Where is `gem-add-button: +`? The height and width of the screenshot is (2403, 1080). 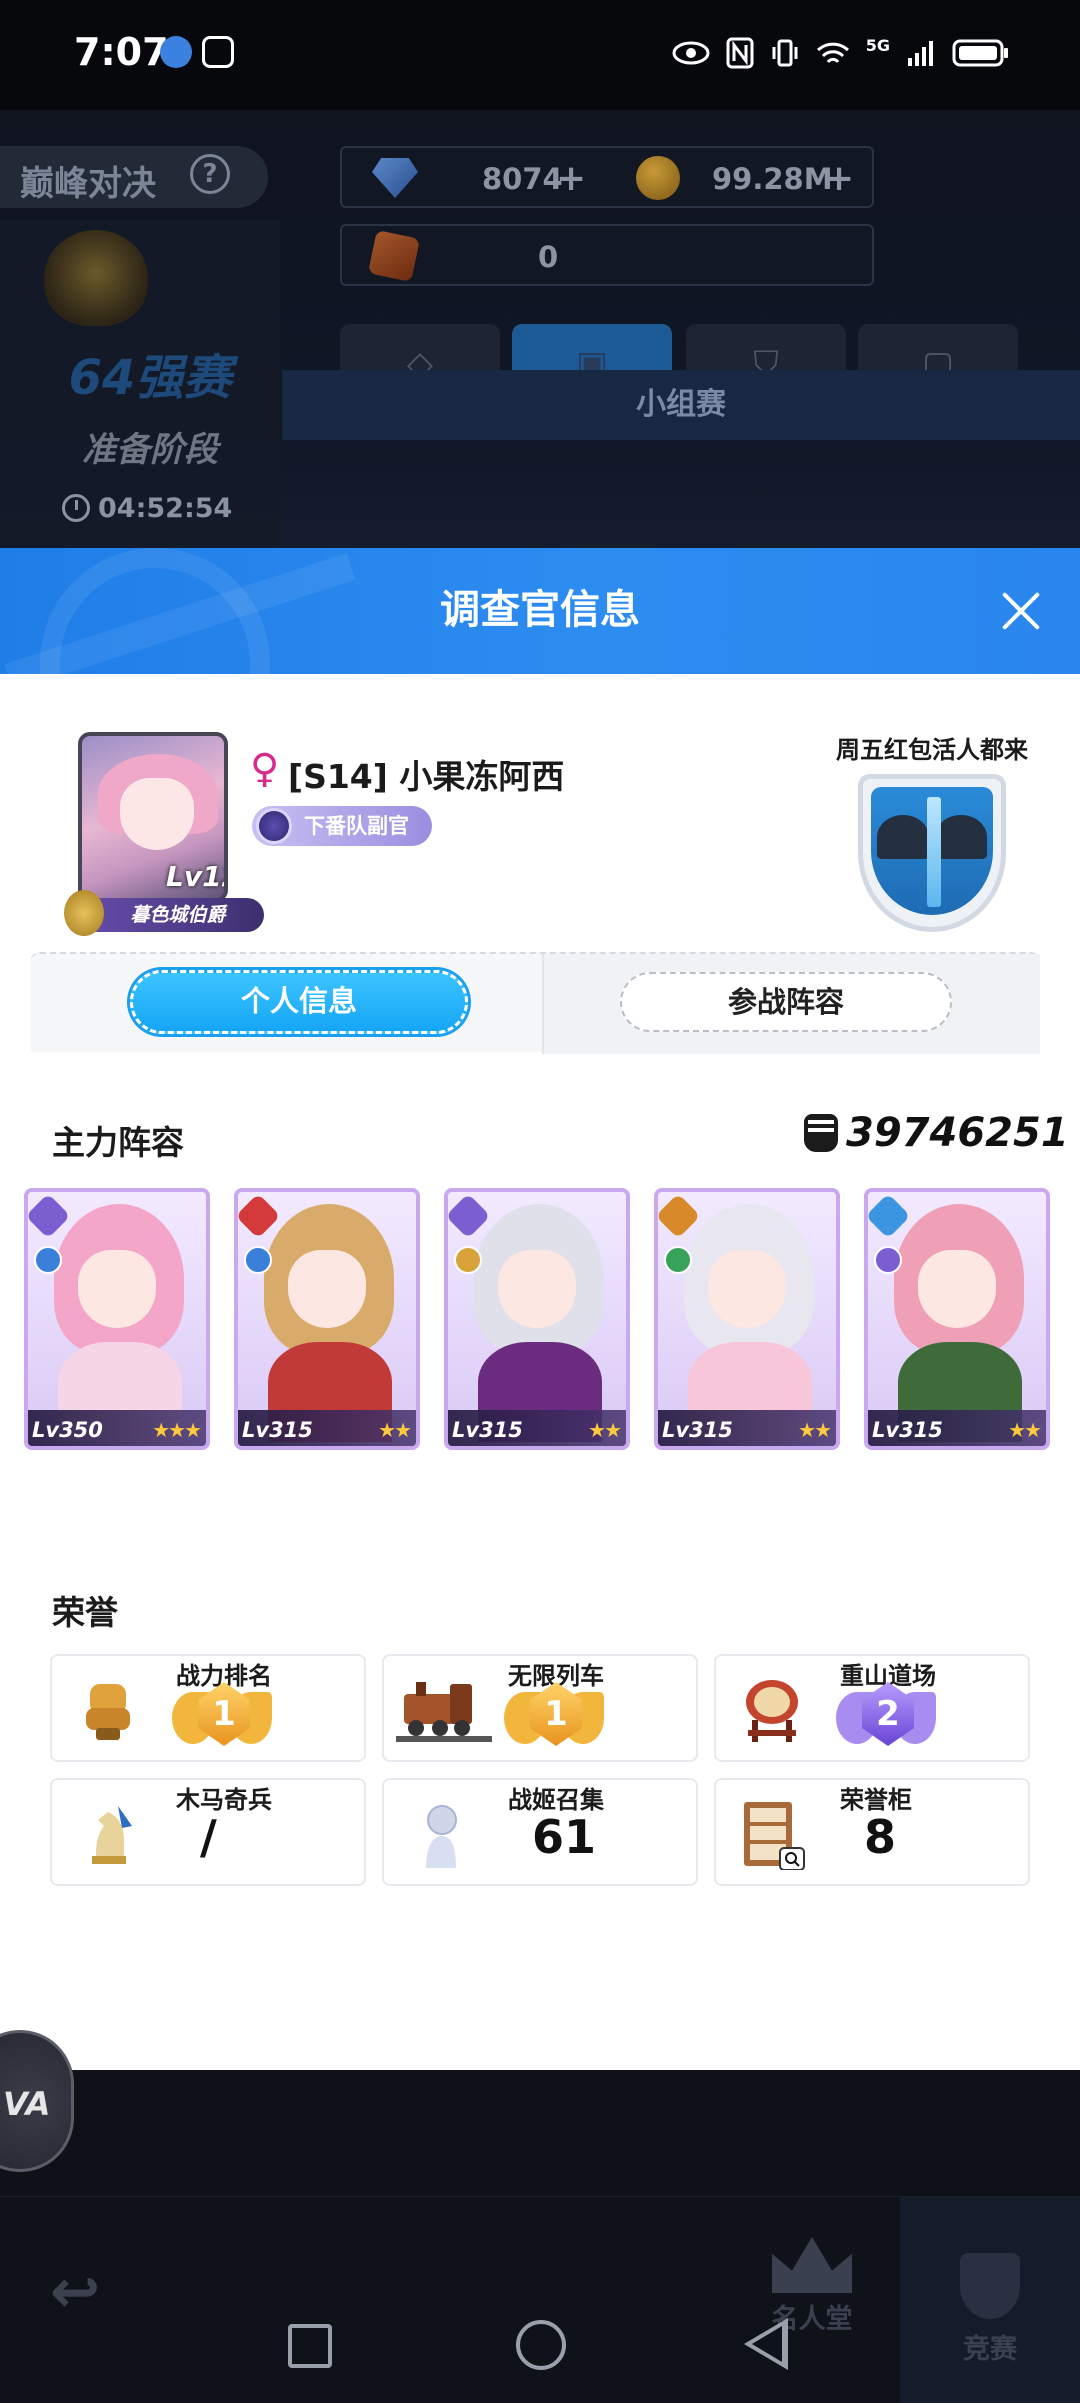
gem-add-button: + is located at coordinates (571, 178).